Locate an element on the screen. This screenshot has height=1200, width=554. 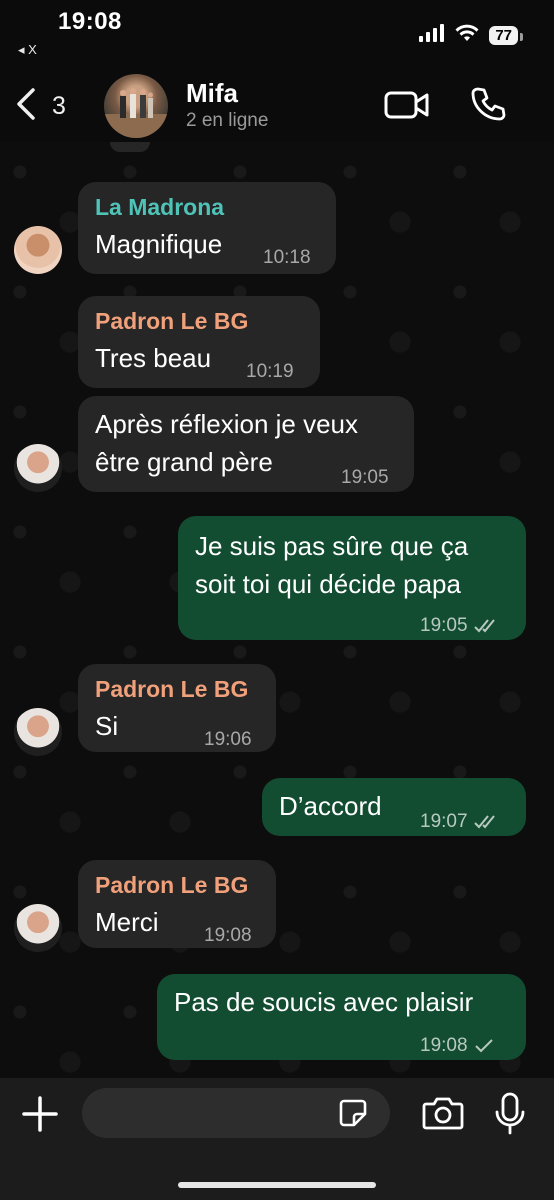
message-text: D’accord is located at coordinates (330, 806).